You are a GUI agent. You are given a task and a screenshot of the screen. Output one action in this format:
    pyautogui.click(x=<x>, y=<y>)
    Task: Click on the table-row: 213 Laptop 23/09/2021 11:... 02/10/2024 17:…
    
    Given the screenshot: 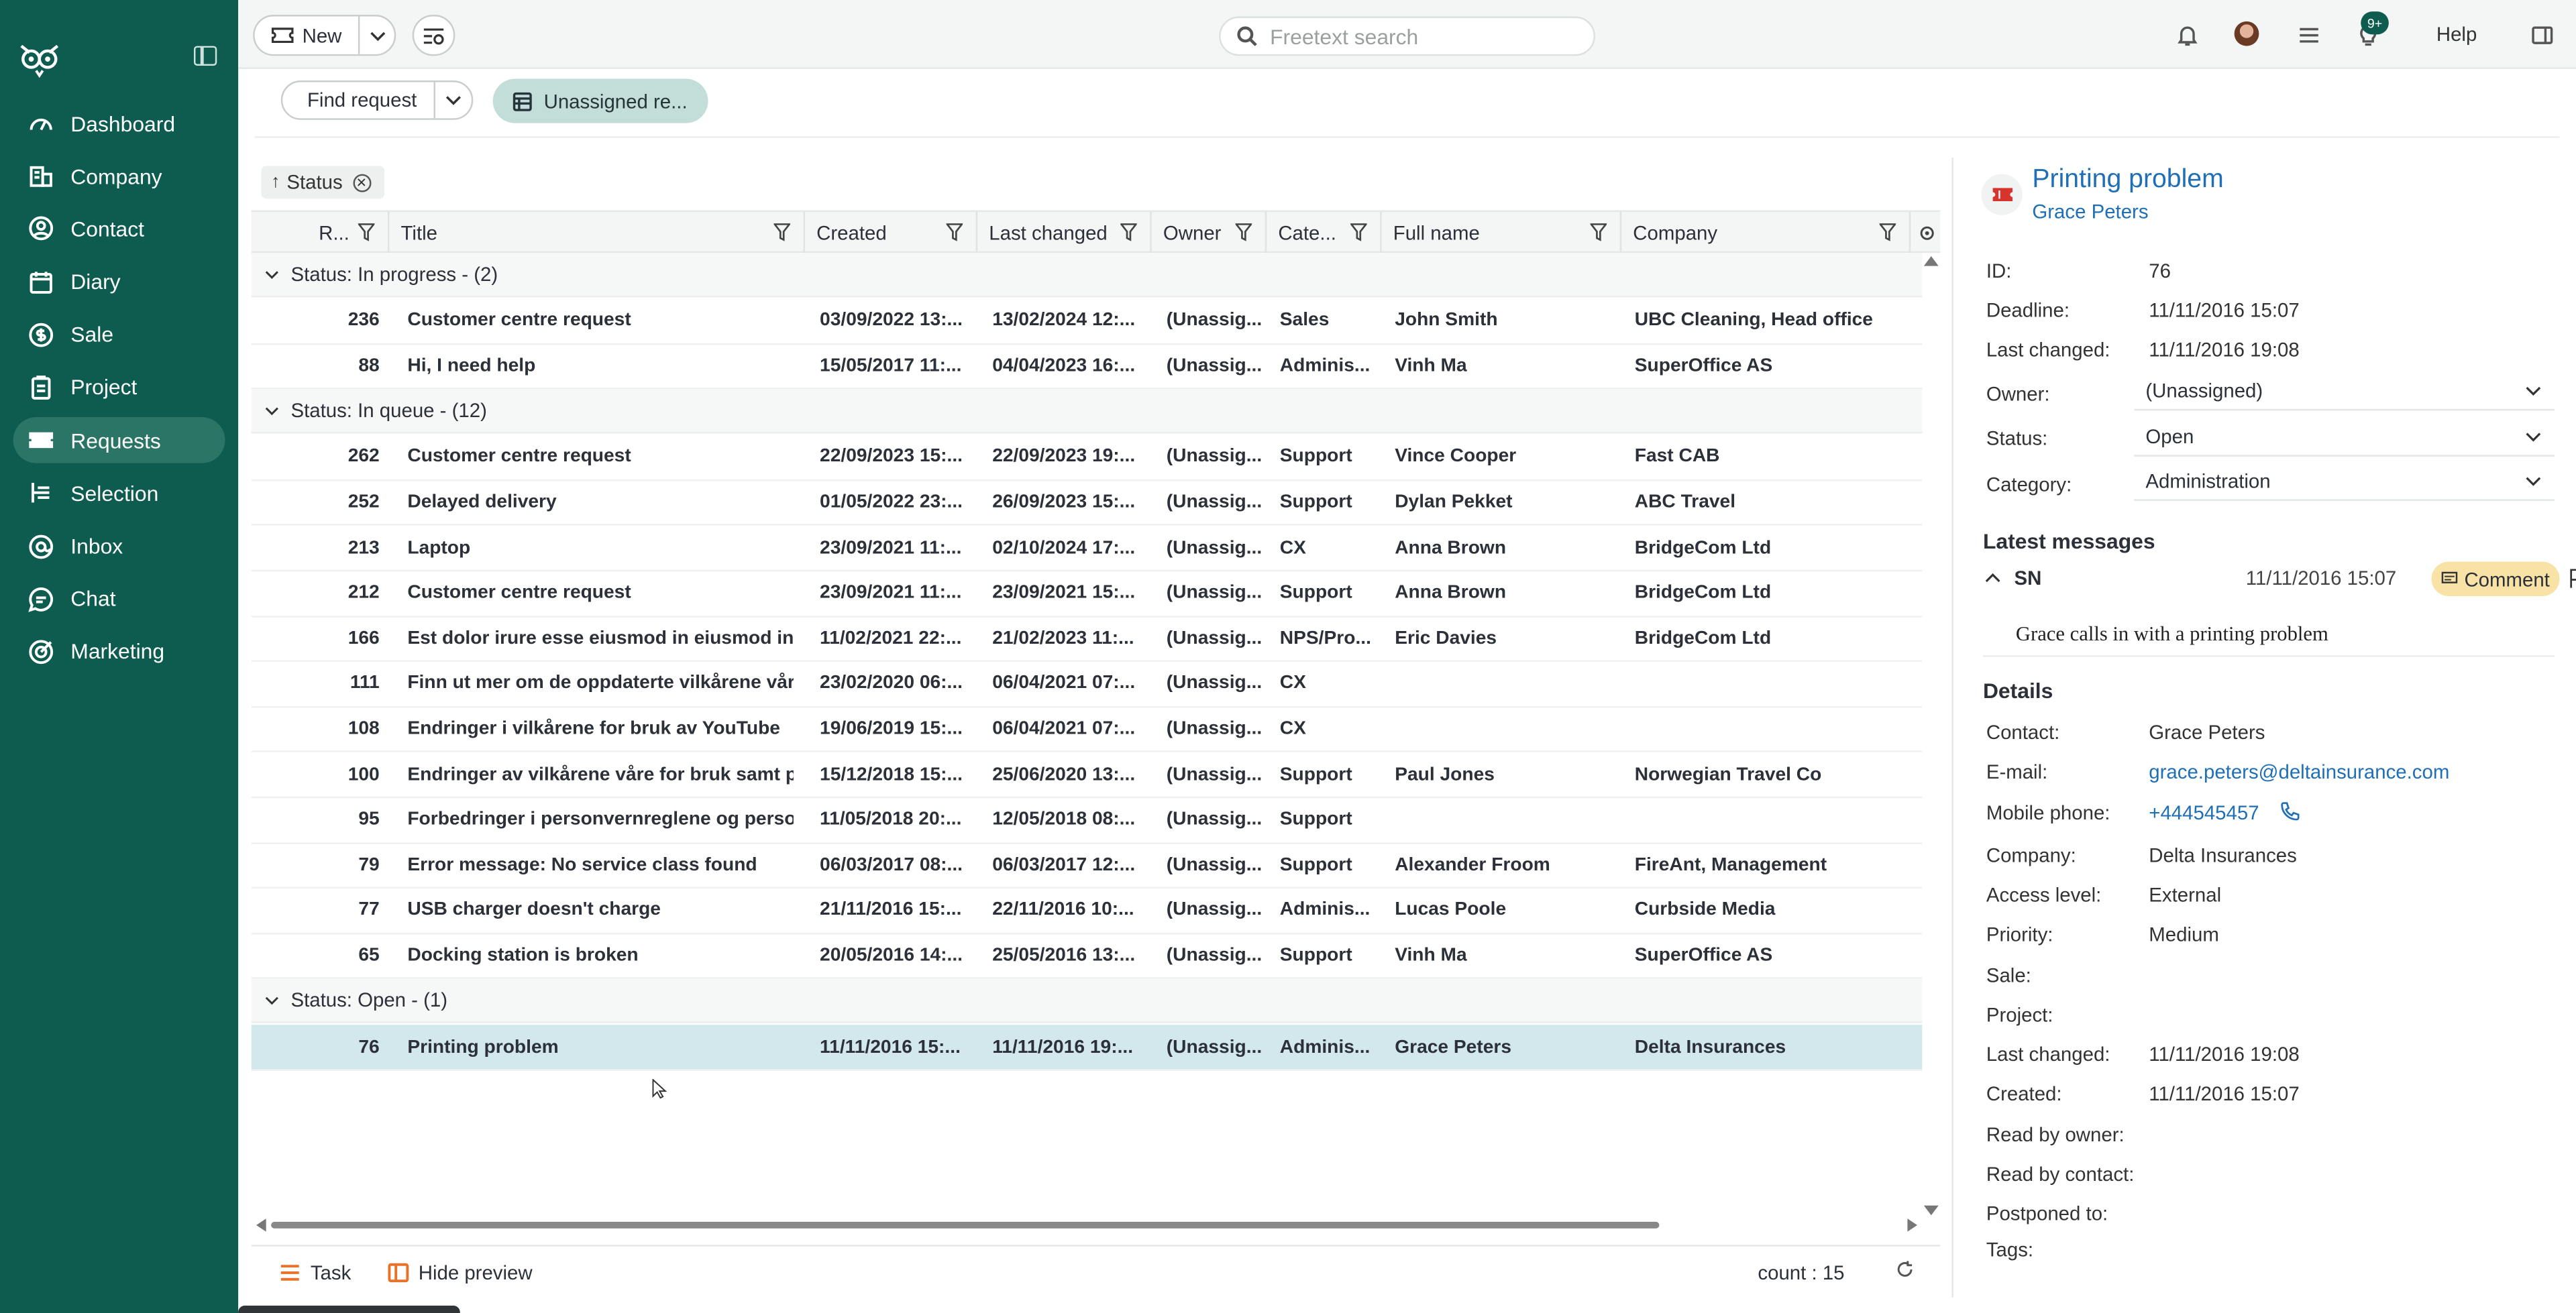 What is the action you would take?
    pyautogui.click(x=1087, y=549)
    